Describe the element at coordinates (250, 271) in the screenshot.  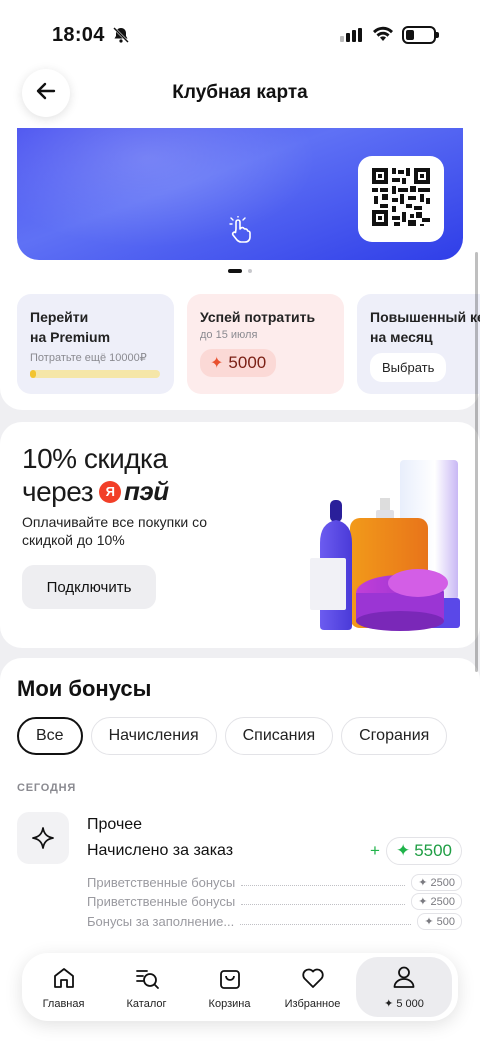
I see `carousel-dot` at that location.